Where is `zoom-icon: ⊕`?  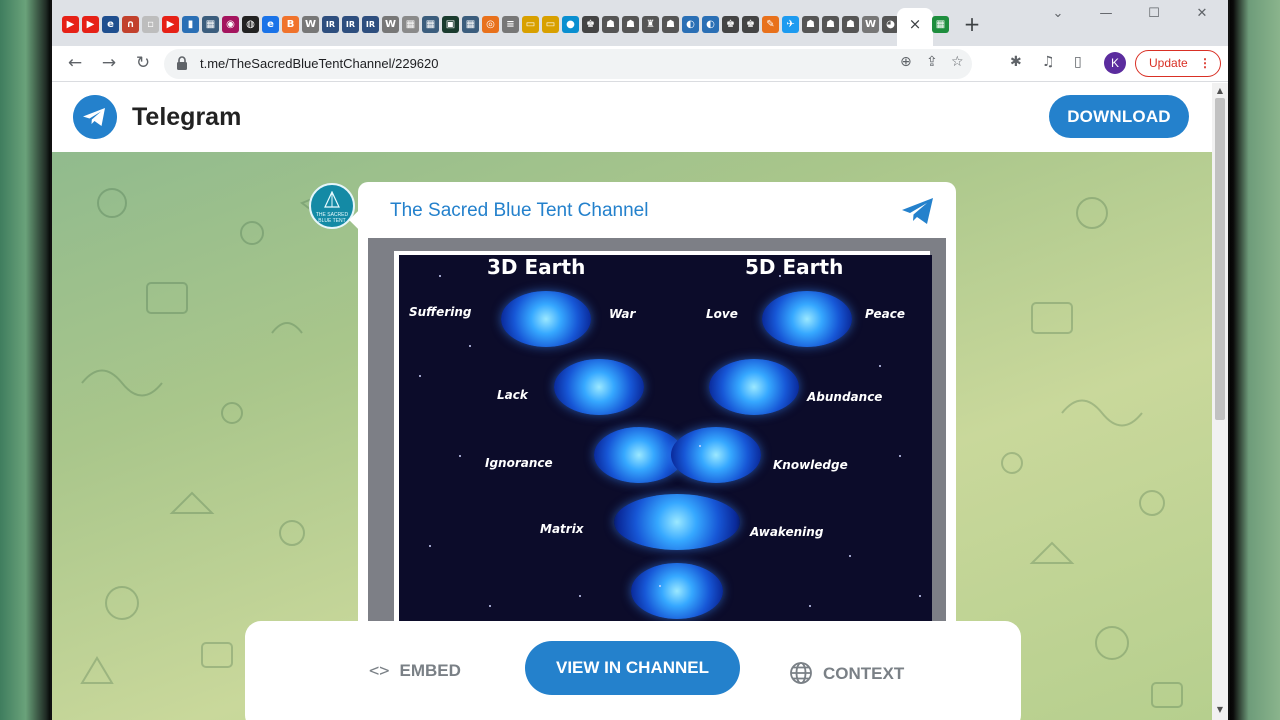 zoom-icon: ⊕ is located at coordinates (906, 62).